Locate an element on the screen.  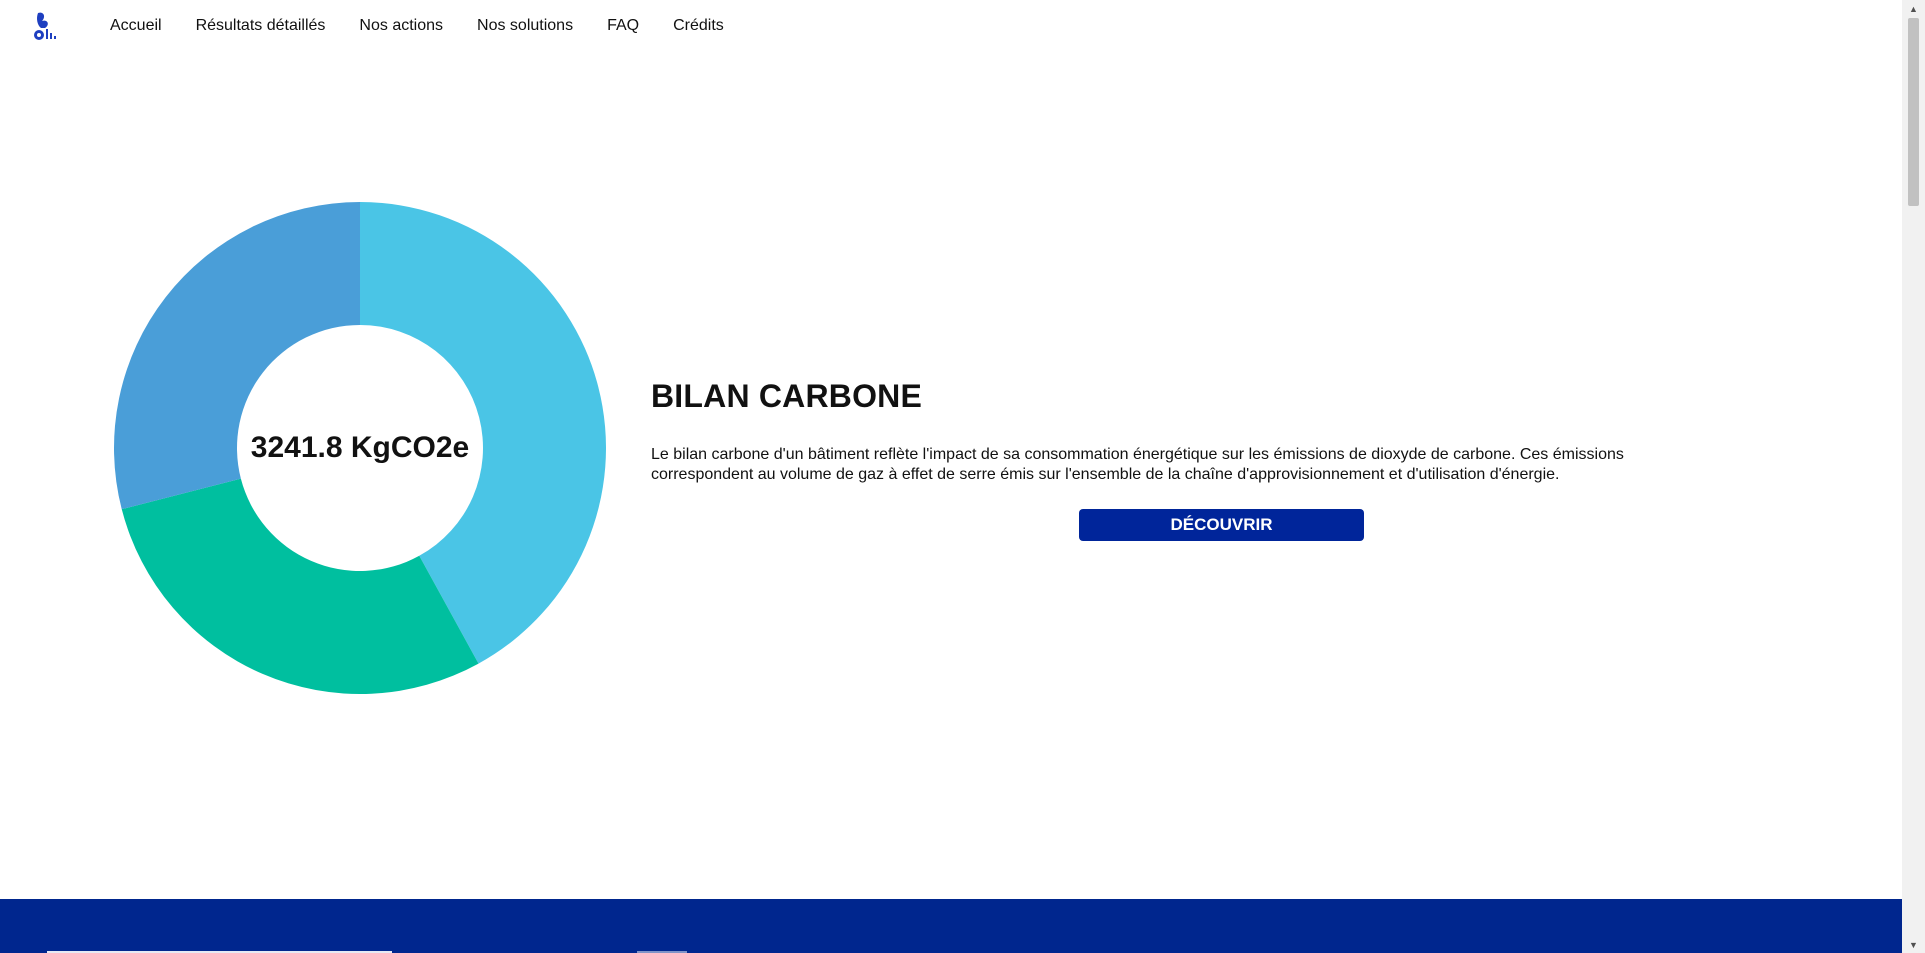
scroll-up-icon: ▲ is located at coordinates (1913, 8).